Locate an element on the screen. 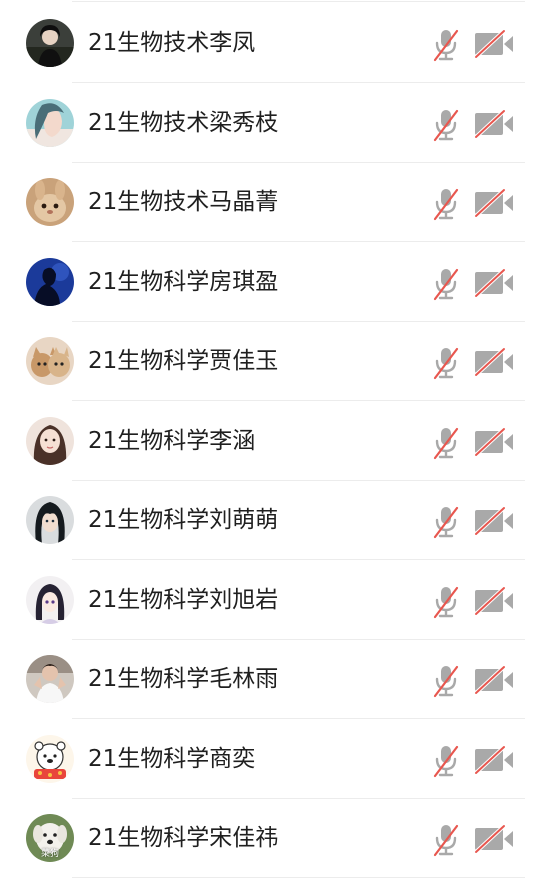 This screenshot has height=878, width=549. participant-name: 21生物技术梁秀枝 is located at coordinates (183, 122).